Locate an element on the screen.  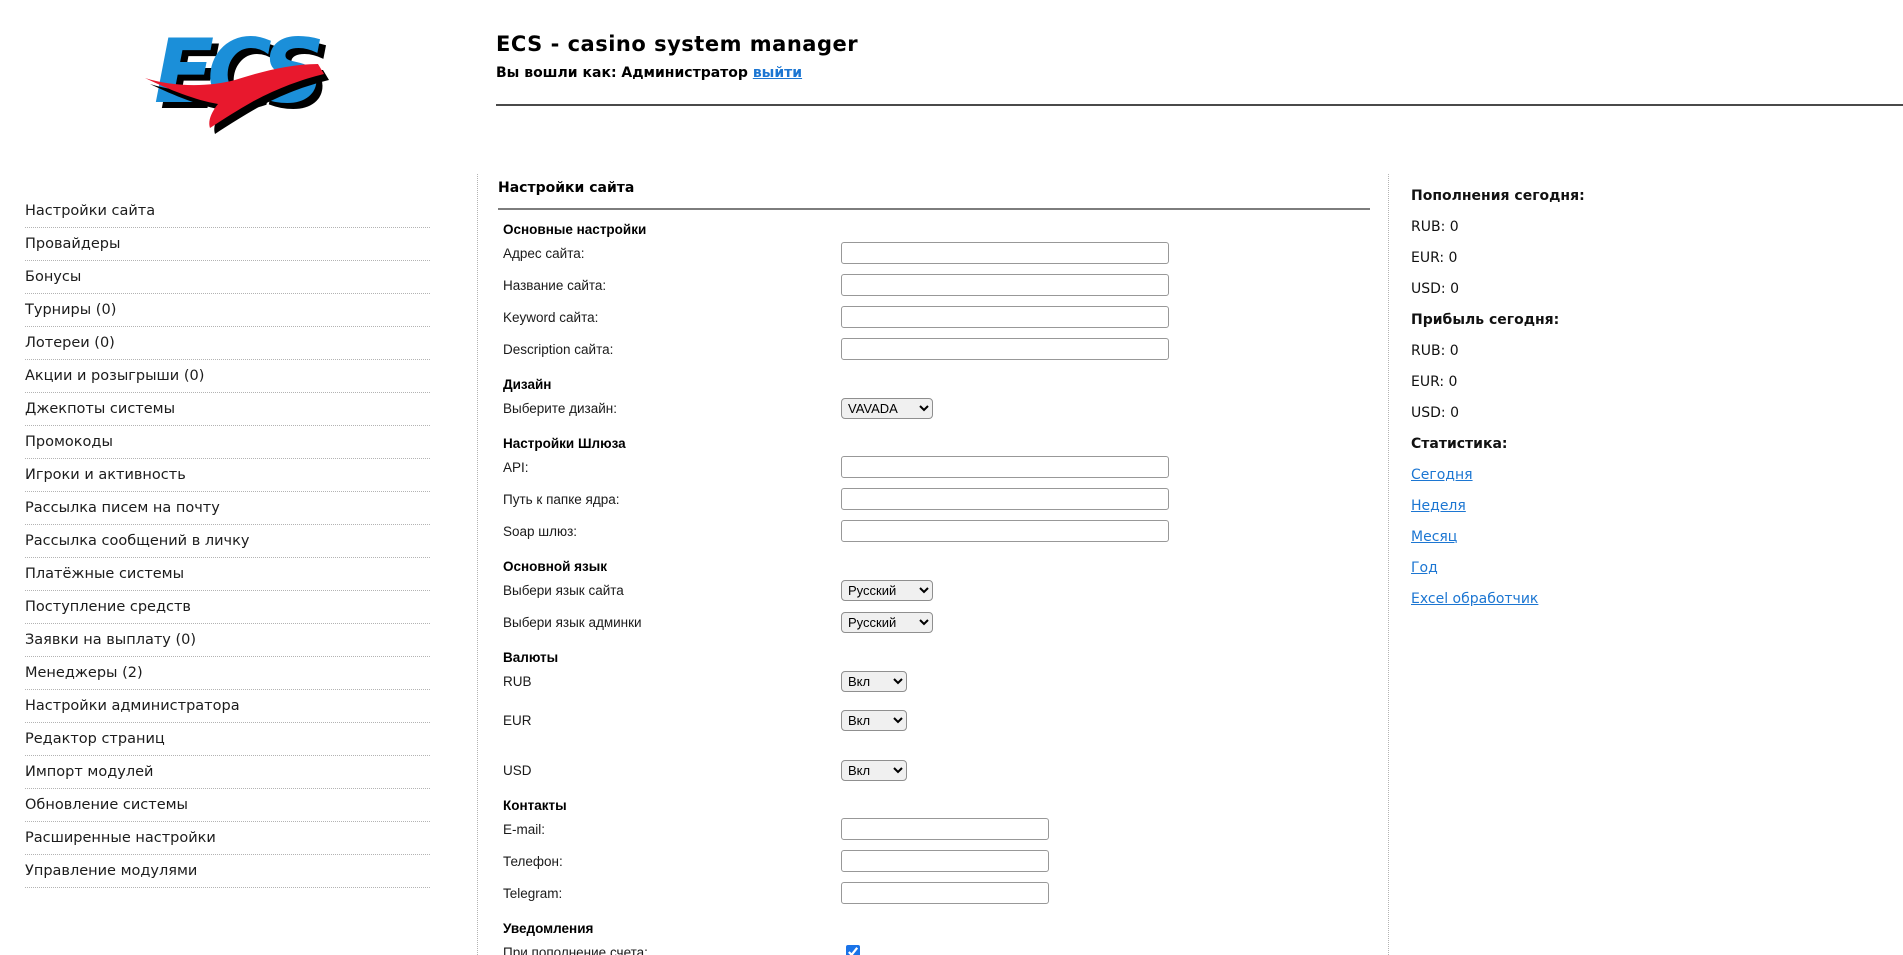
form-row: Название сайта: is located at coordinates (934, 285).